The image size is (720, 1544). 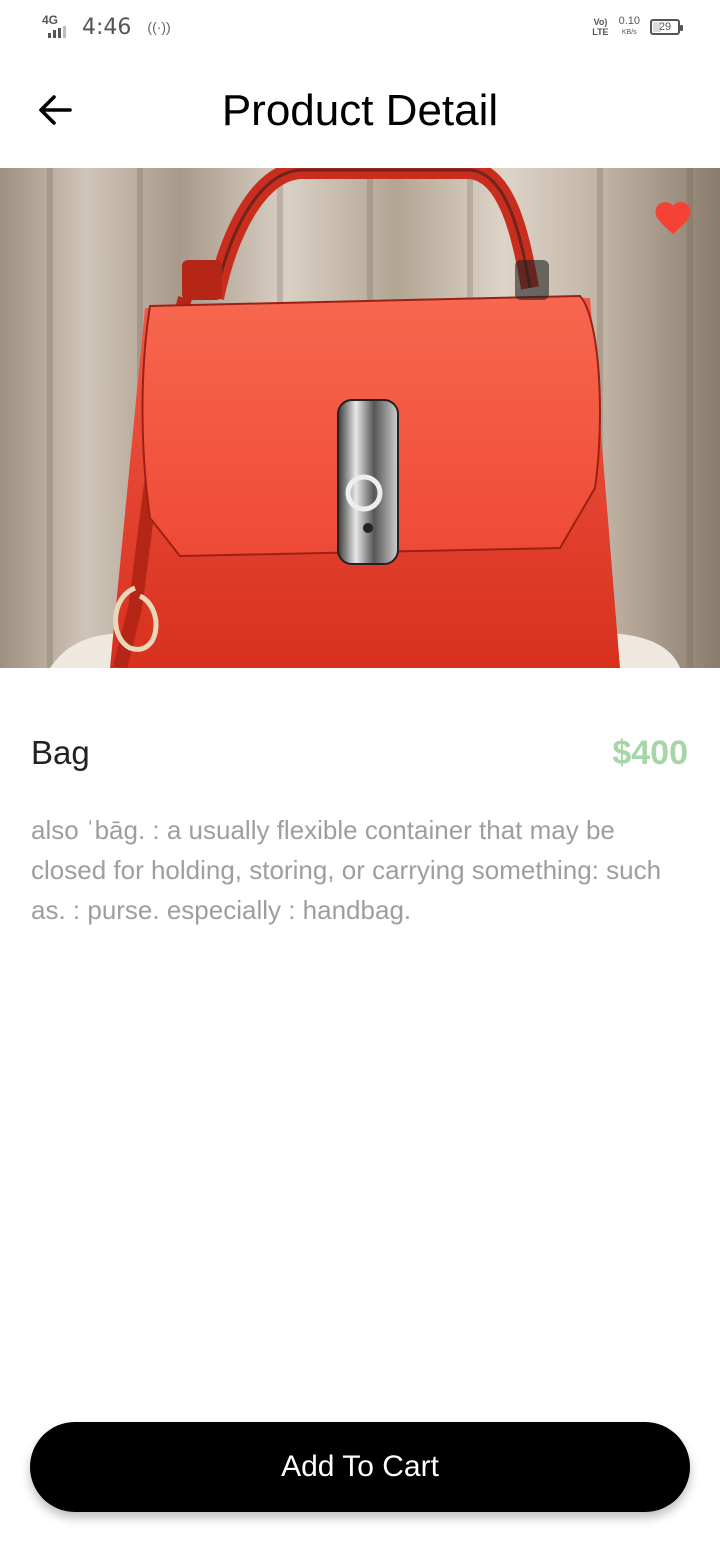 I want to click on heart-icon, so click(x=673, y=218).